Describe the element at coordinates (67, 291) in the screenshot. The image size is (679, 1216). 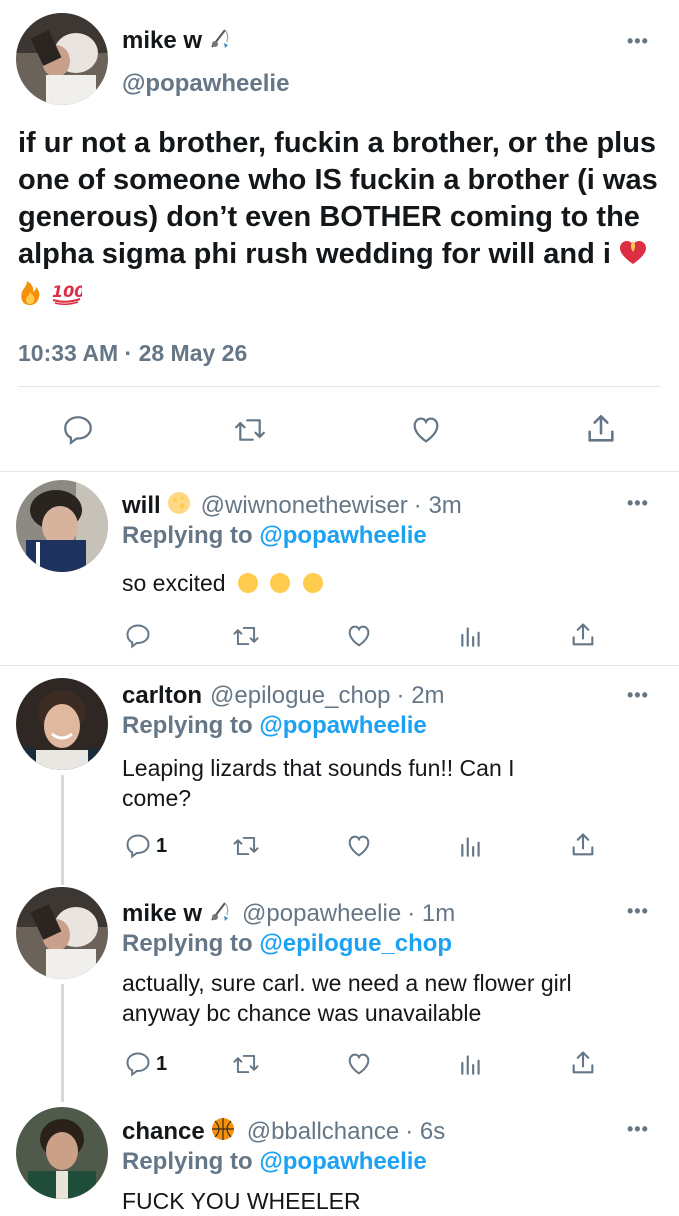
I see `svg-text: 100` at that location.